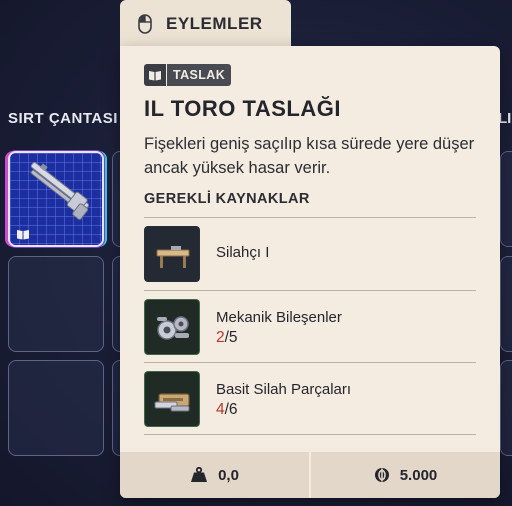  Describe the element at coordinates (172, 399) in the screenshot. I see `weapon-parts-icon` at that location.